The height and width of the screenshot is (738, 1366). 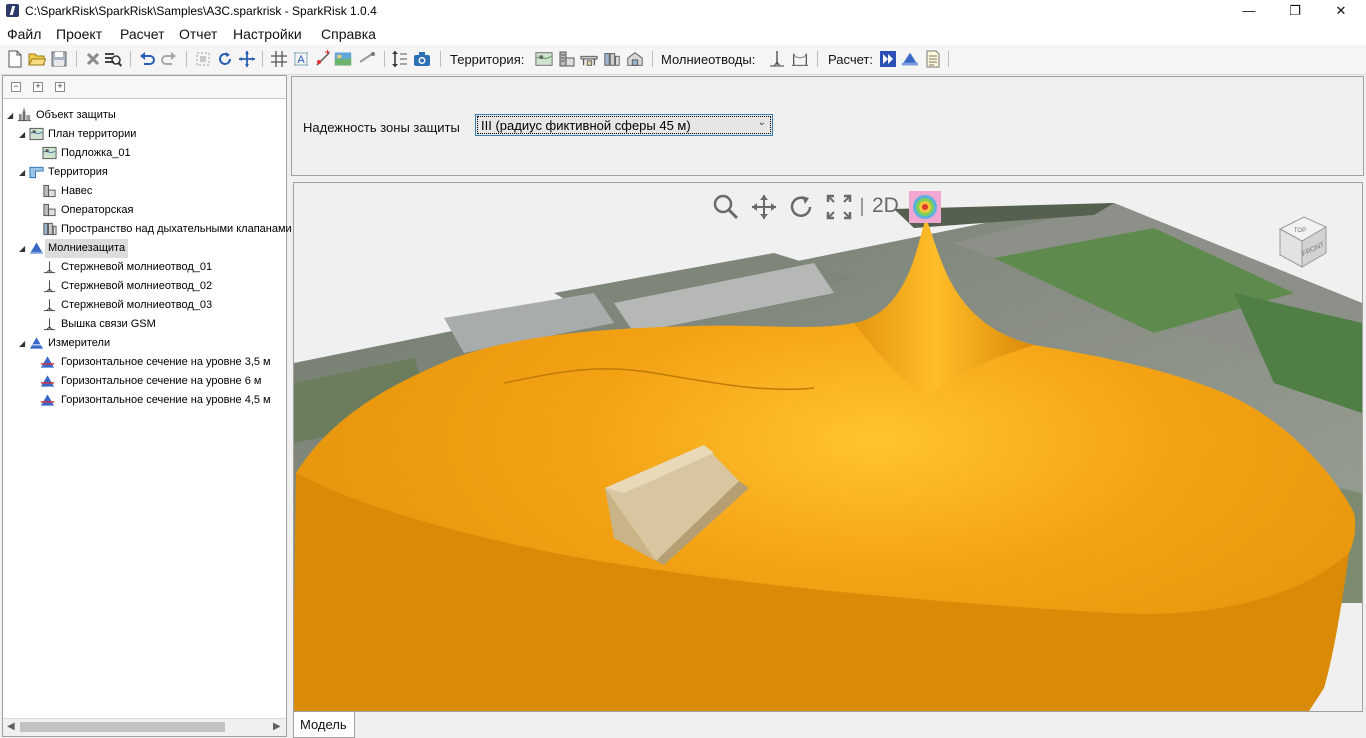 I want to click on tree-label: План территории, so click(x=92, y=134).